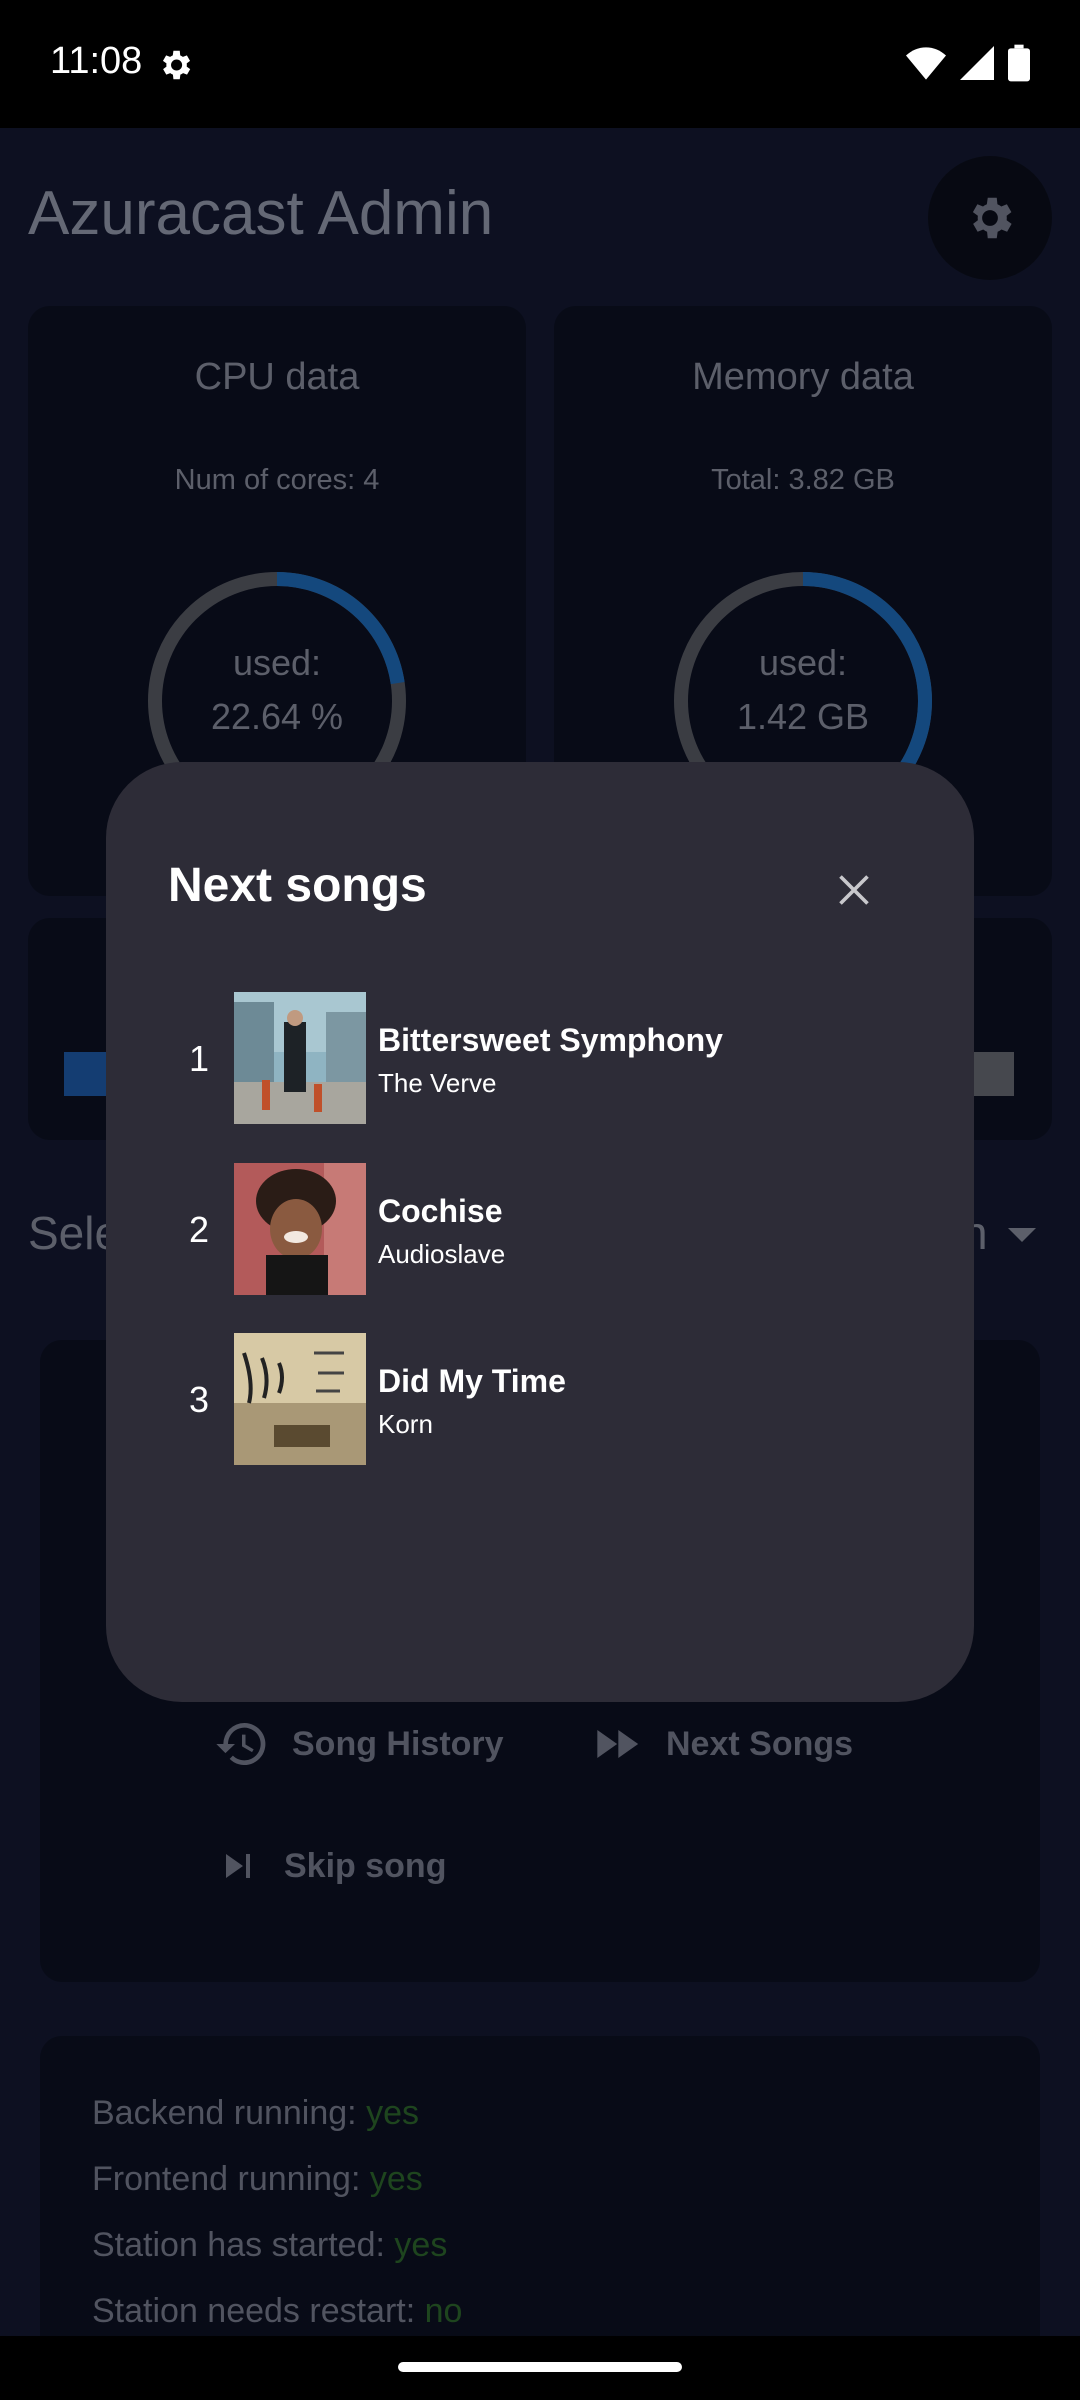 The height and width of the screenshot is (2400, 1080). I want to click on battery-icon, so click(1019, 63).